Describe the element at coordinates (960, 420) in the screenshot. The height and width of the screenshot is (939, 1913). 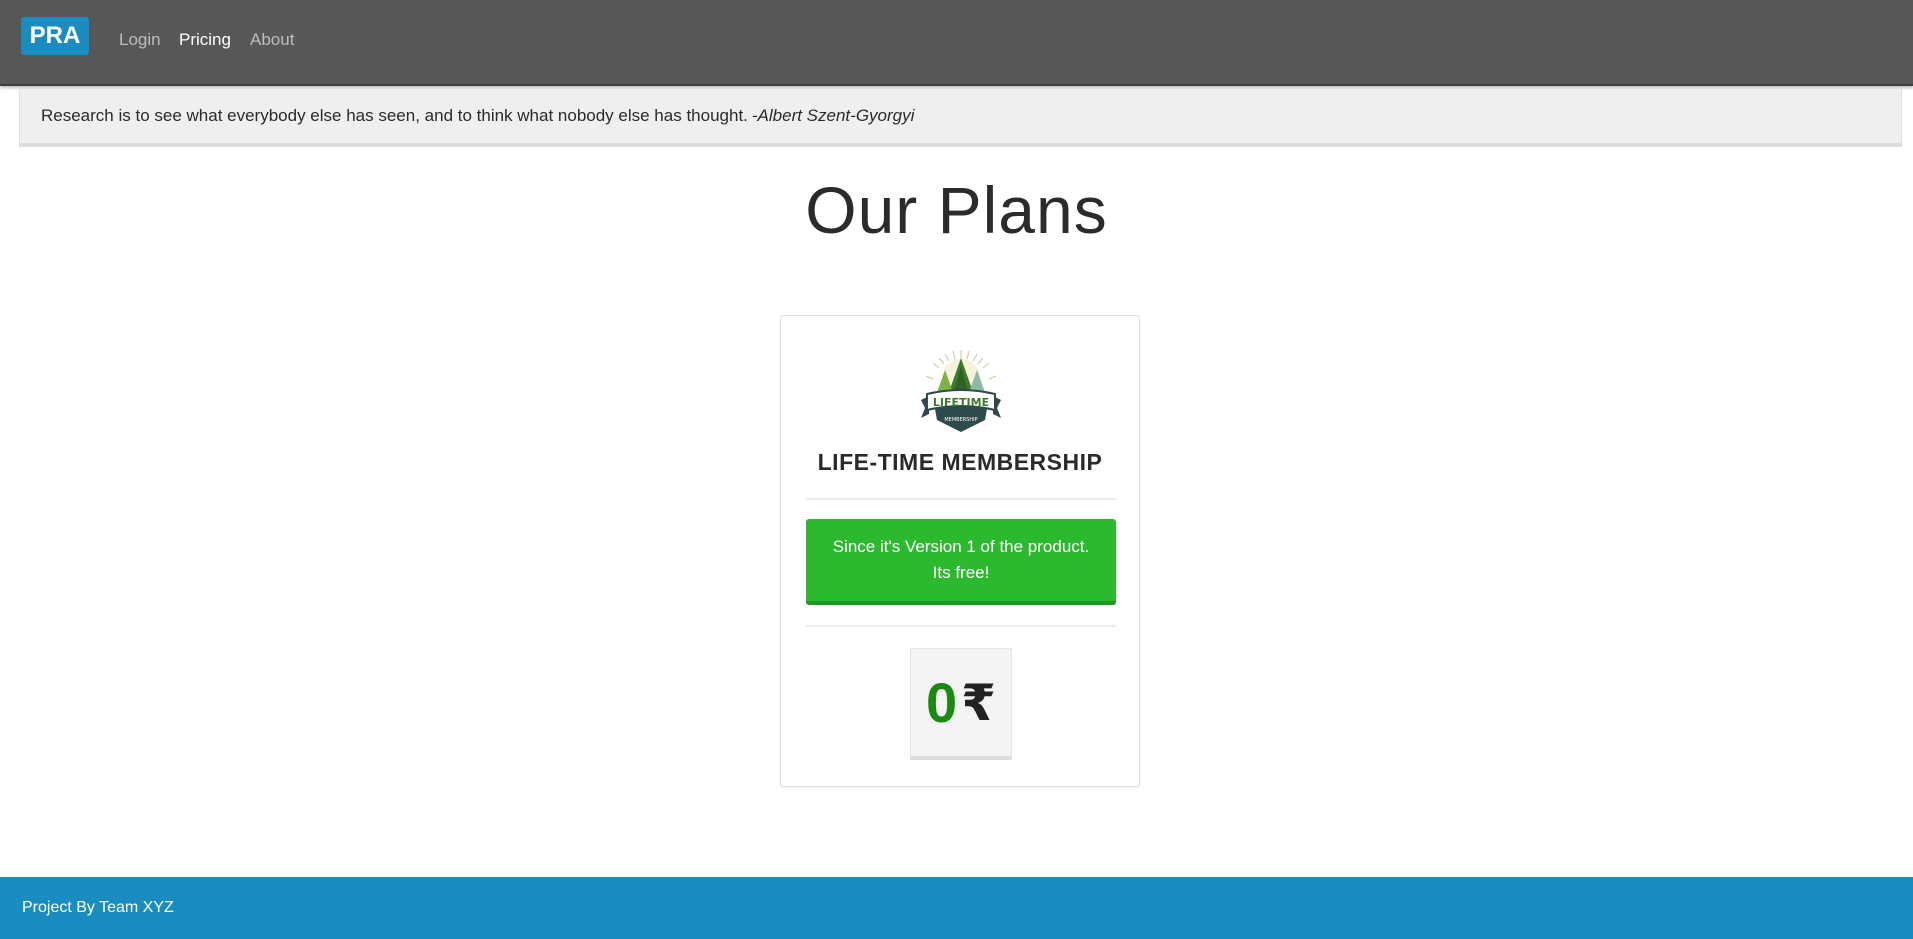
I see `svg-text: MEMBERSHIP` at that location.